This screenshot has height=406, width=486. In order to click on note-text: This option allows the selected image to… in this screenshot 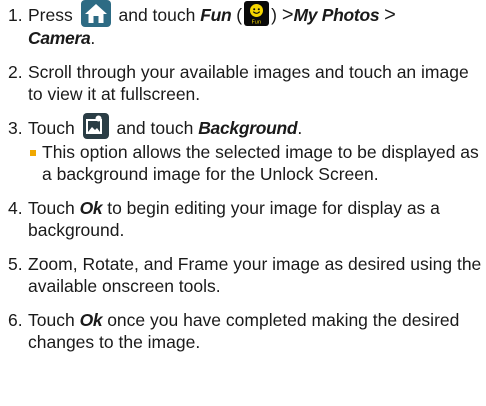, I will do `click(260, 163)`.